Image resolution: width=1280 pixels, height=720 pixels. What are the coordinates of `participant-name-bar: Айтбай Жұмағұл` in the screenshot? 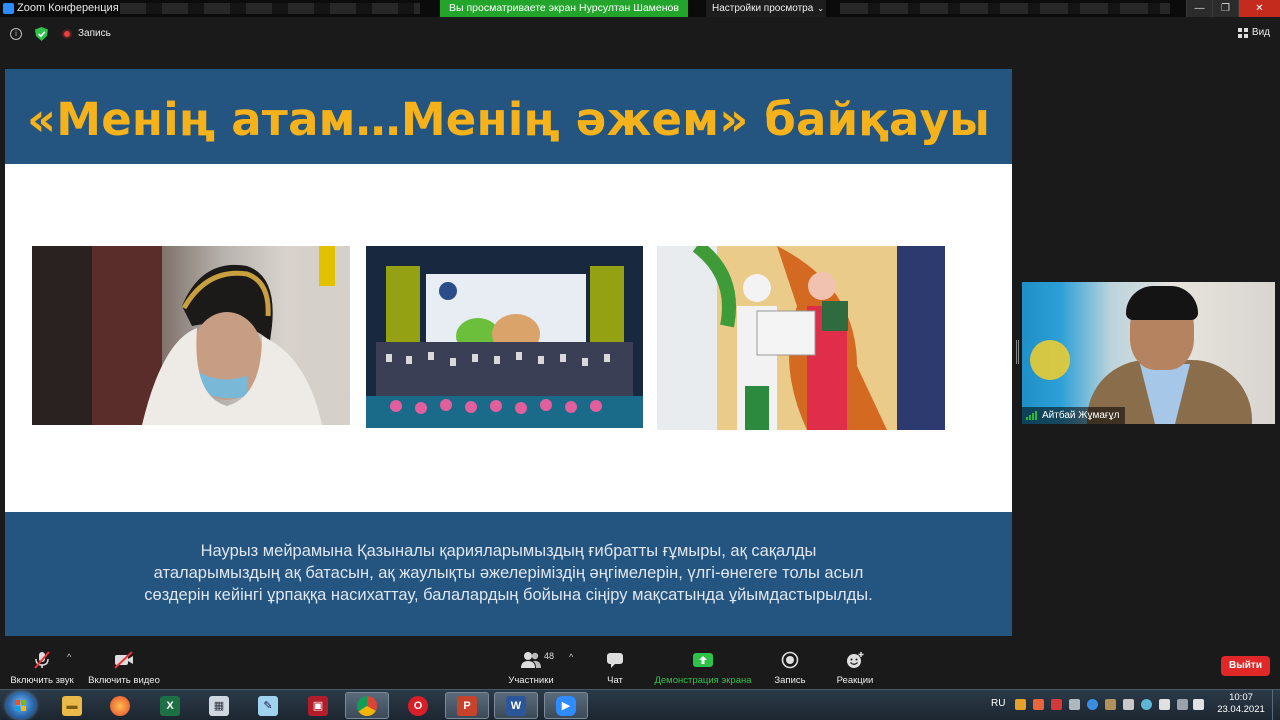 It's located at (1074, 415).